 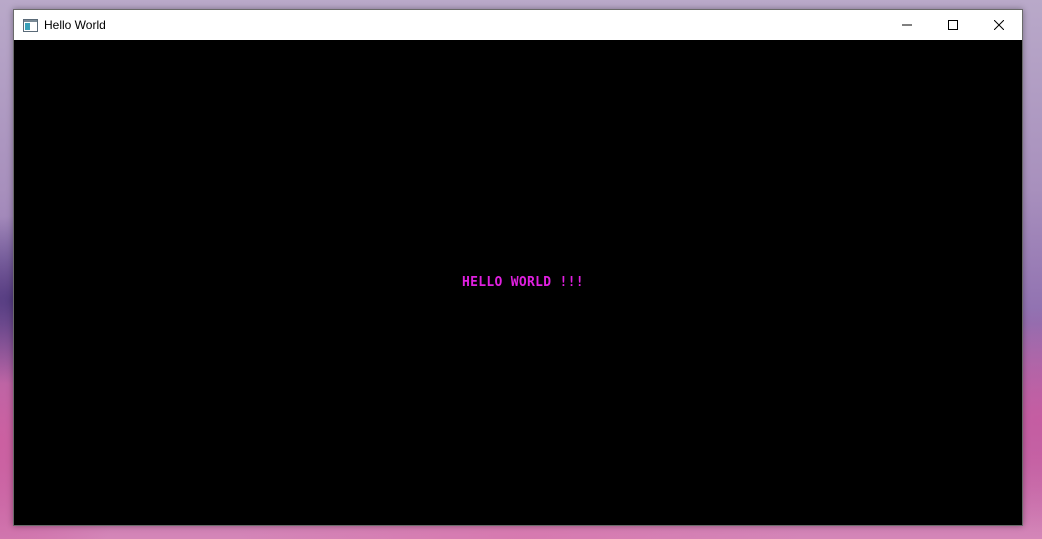 What do you see at coordinates (30, 25) in the screenshot?
I see `app-window-icon` at bounding box center [30, 25].